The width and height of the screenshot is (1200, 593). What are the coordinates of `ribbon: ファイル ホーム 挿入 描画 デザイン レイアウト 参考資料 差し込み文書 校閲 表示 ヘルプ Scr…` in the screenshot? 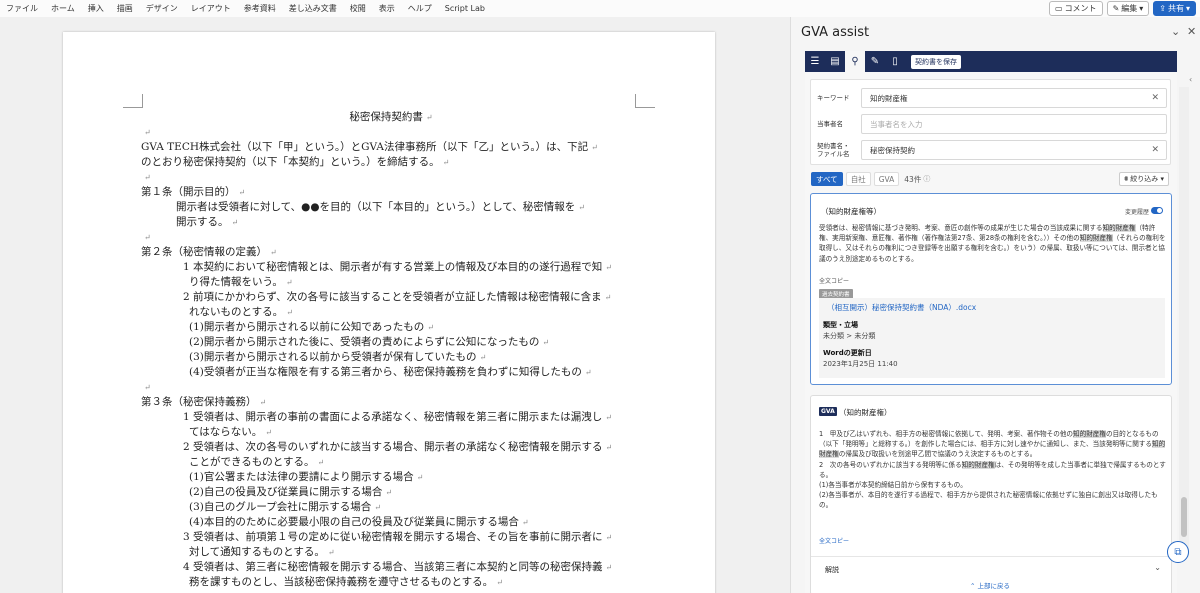 It's located at (600, 8).